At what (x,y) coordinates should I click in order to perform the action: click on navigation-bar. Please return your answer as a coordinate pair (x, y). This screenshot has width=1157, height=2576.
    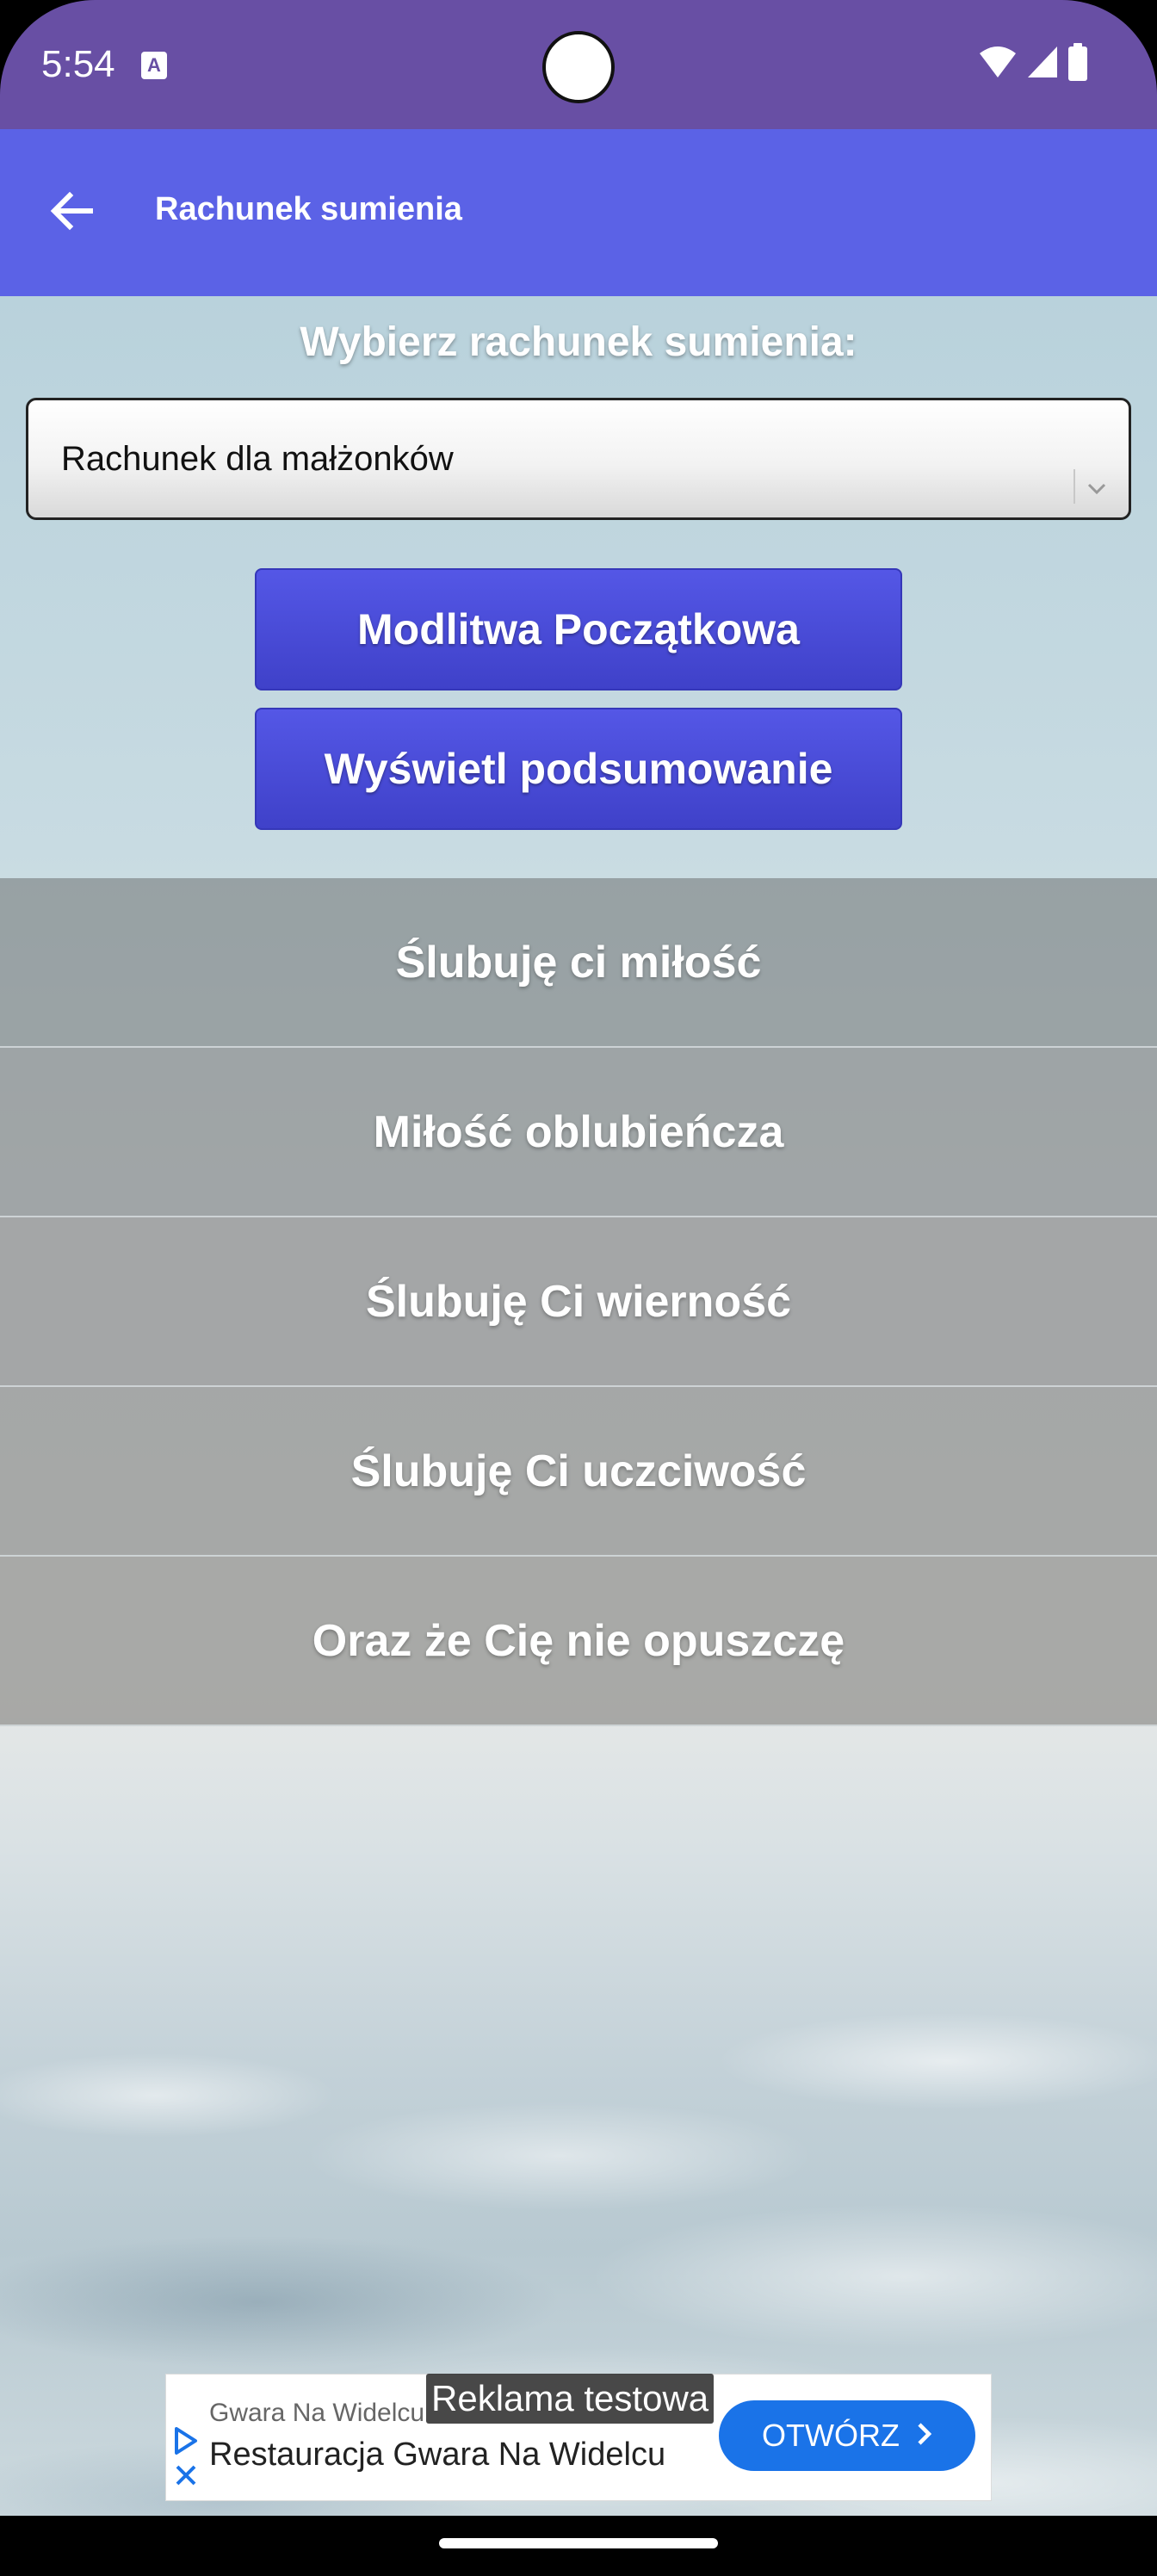
    Looking at the image, I should click on (579, 2546).